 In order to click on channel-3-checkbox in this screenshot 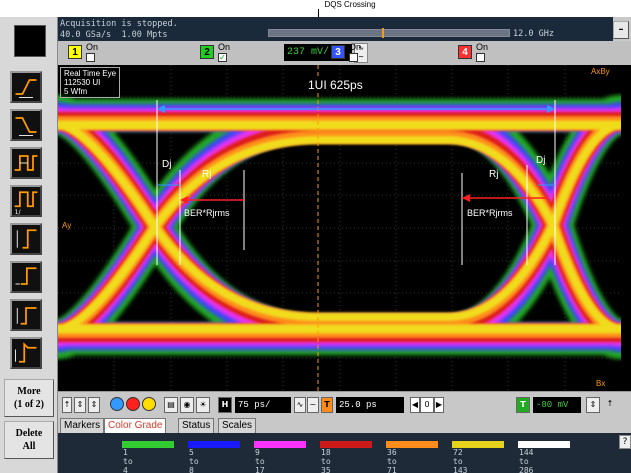, I will do `click(353, 57)`.